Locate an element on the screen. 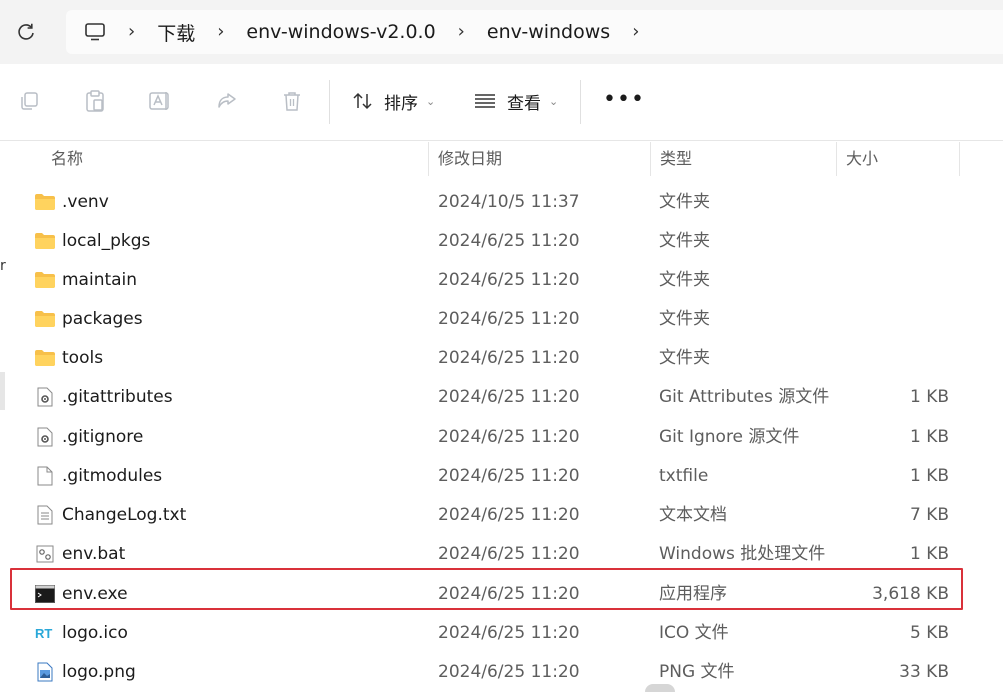  sort-button: 排序 ⌄ is located at coordinates (393, 101).